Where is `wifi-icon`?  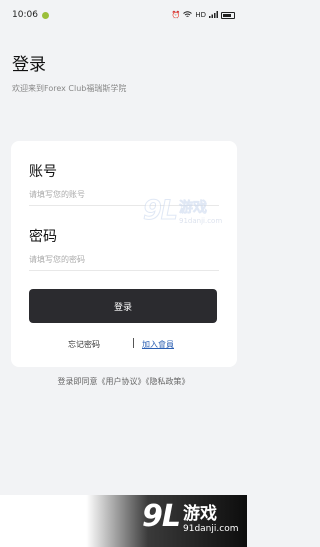
wifi-icon is located at coordinates (188, 15).